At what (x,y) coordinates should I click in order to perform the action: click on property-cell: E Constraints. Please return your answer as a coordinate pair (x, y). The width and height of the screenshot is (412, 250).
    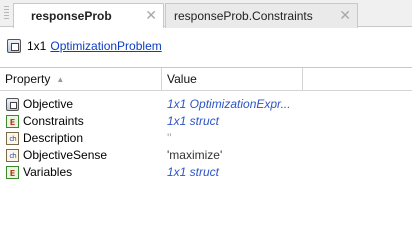
    Looking at the image, I should click on (84, 121).